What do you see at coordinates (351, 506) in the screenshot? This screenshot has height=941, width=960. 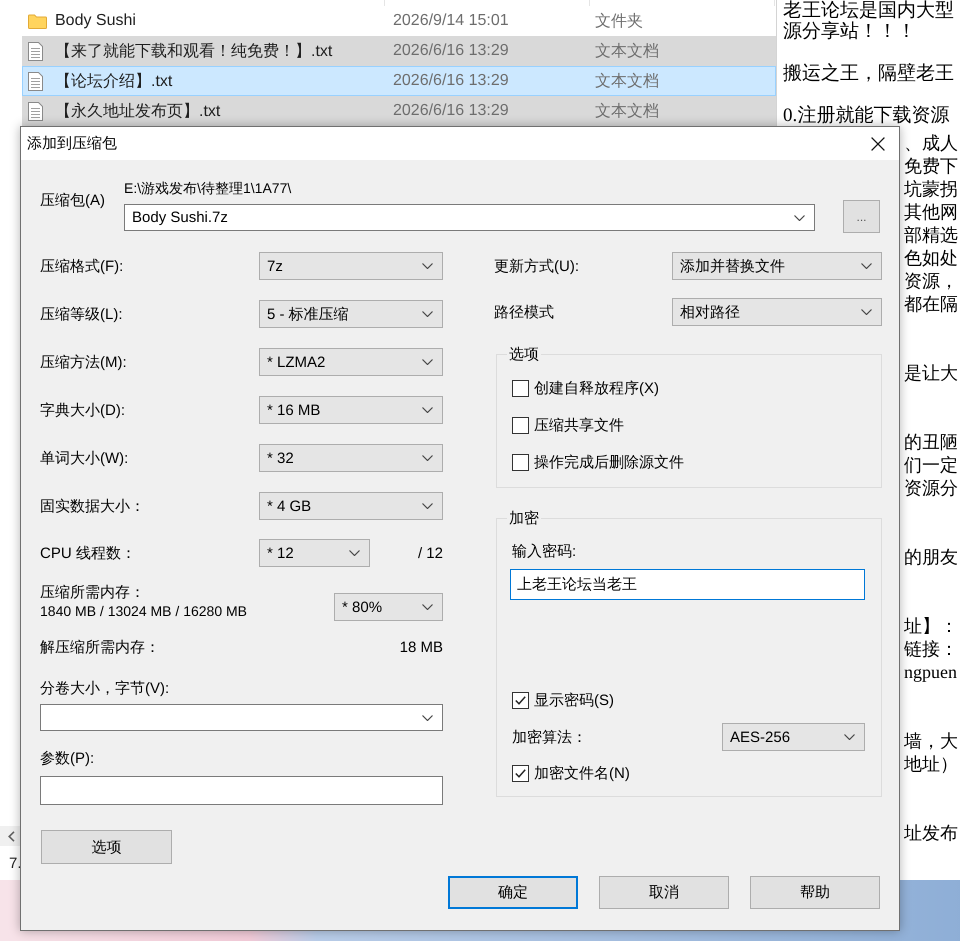 I see `solid-block-size-dropdown: * 4 GB` at bounding box center [351, 506].